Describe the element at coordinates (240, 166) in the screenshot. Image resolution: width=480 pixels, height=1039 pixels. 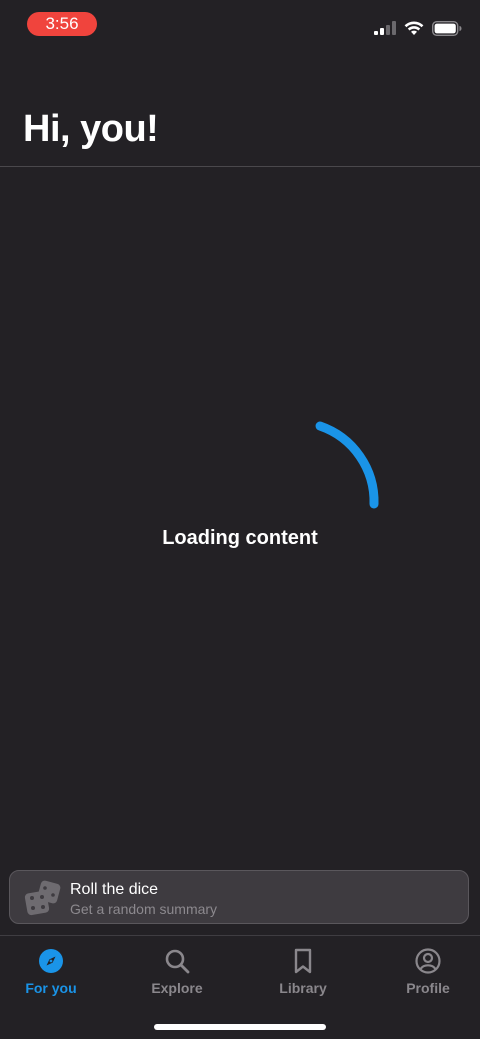
I see `header-divider` at that location.